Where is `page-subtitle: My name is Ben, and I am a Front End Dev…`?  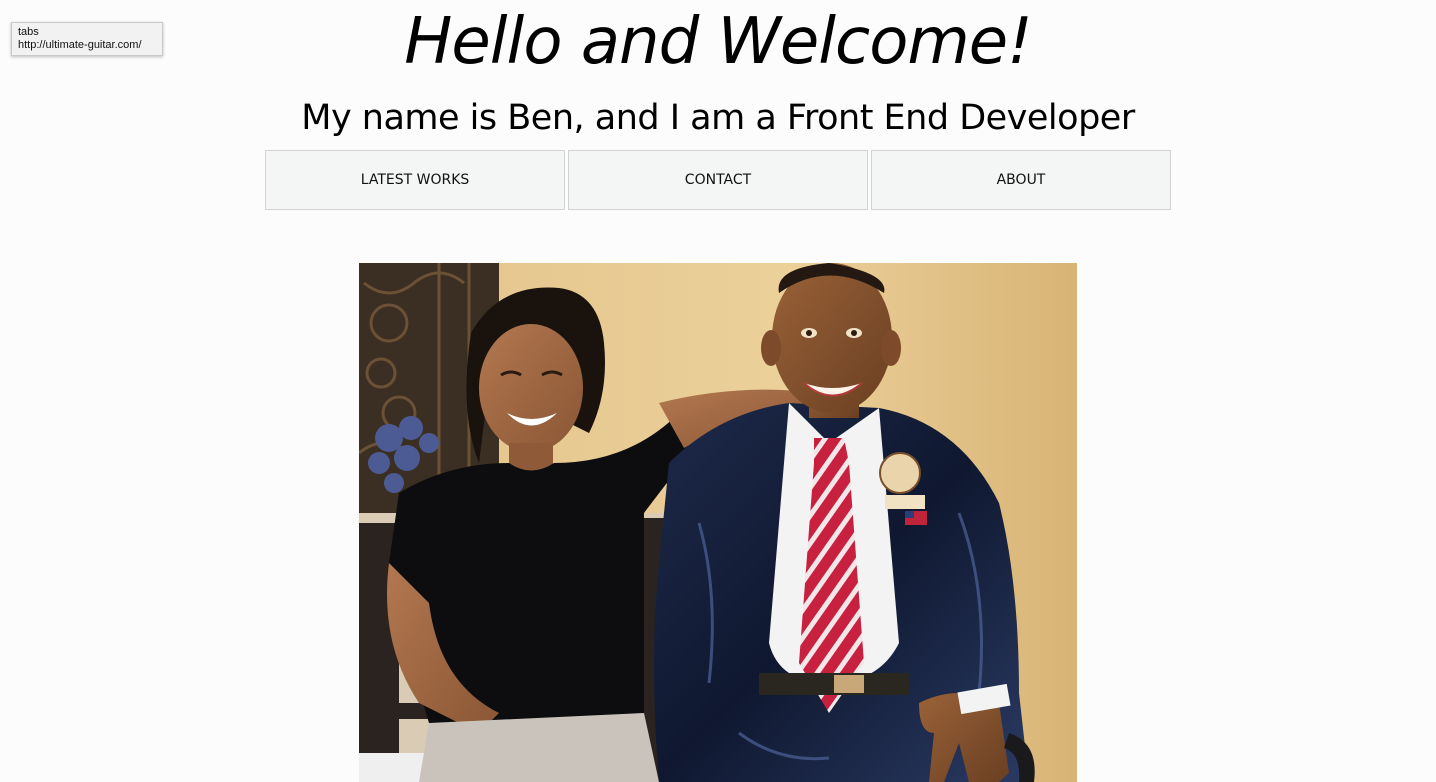 page-subtitle: My name is Ben, and I am a Front End Dev… is located at coordinates (718, 118).